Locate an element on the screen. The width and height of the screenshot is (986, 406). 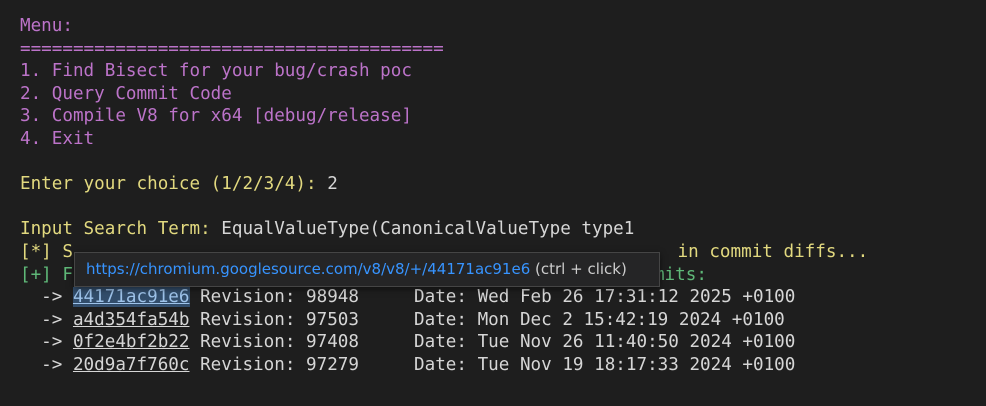
commit-date: Mon Dec 2 15:42:19 2024 +0100 is located at coordinates (631, 319).